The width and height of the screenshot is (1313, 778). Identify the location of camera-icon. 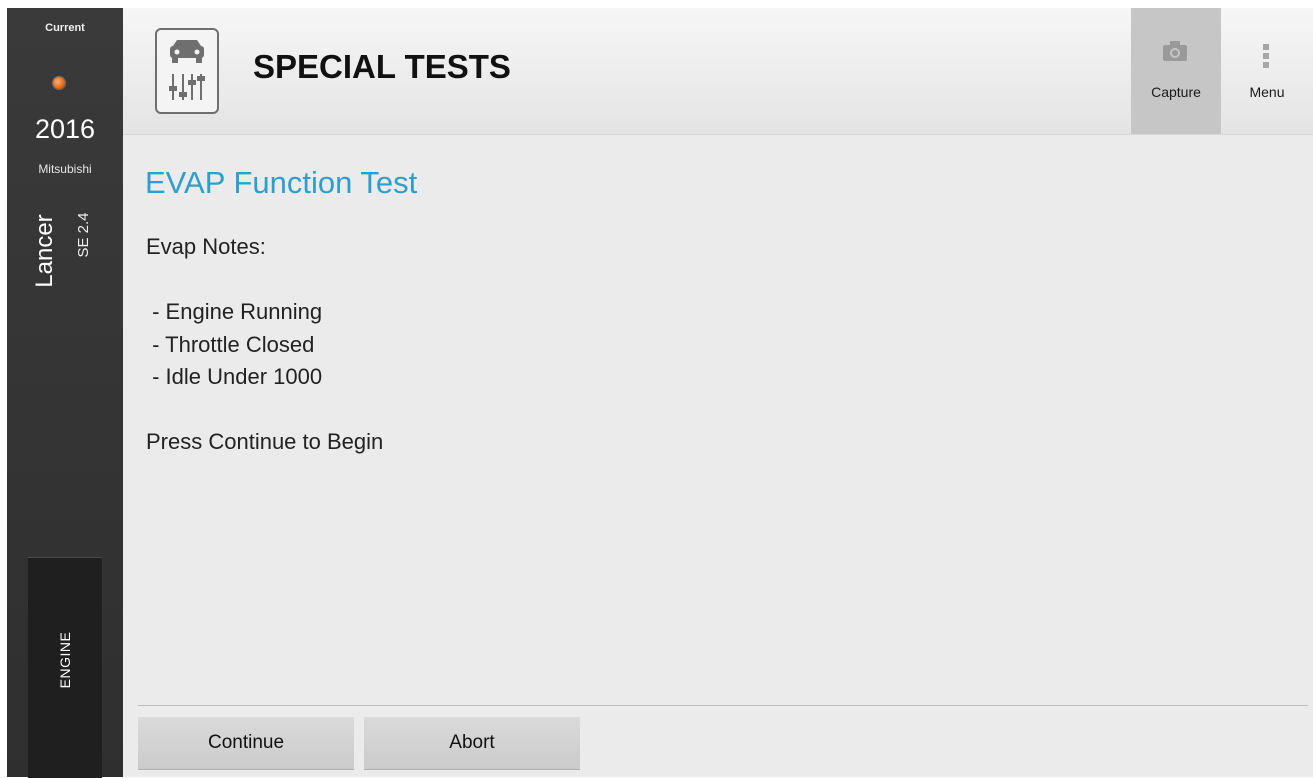
(1175, 51).